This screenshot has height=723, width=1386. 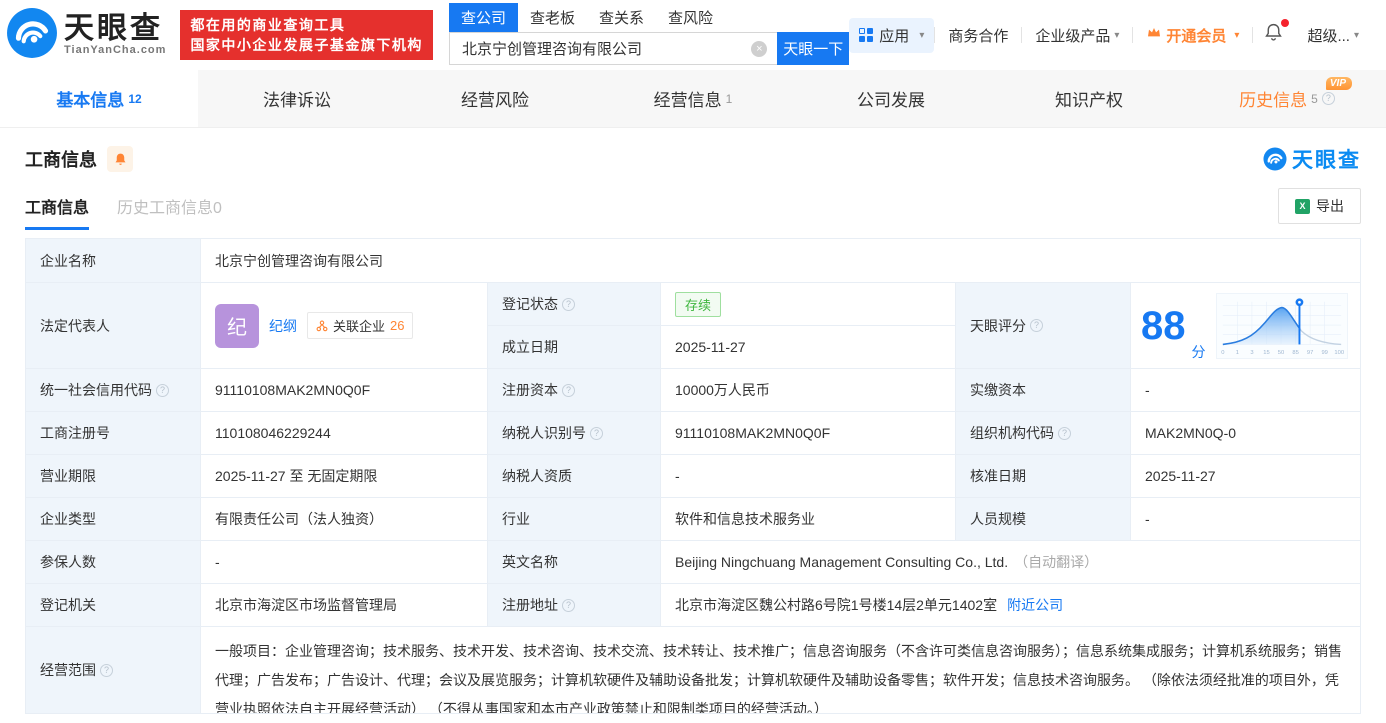 I want to click on clear-search-icon: ×, so click(x=759, y=48).